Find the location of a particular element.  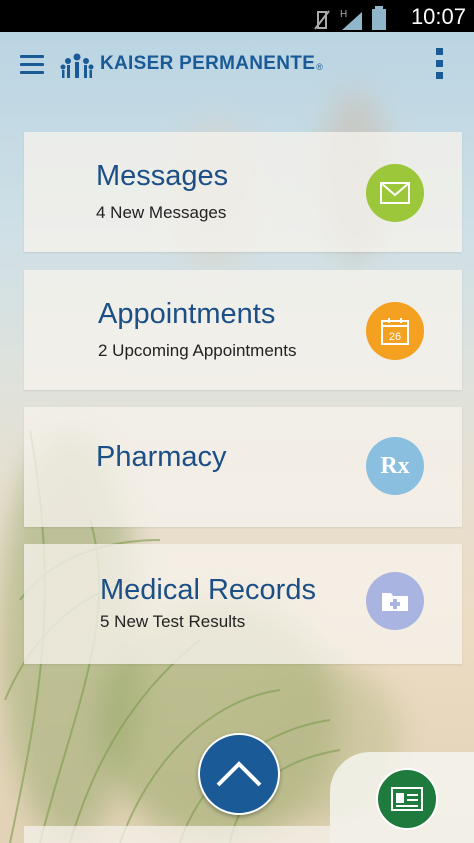

calendar-icon: 26 is located at coordinates (395, 331).